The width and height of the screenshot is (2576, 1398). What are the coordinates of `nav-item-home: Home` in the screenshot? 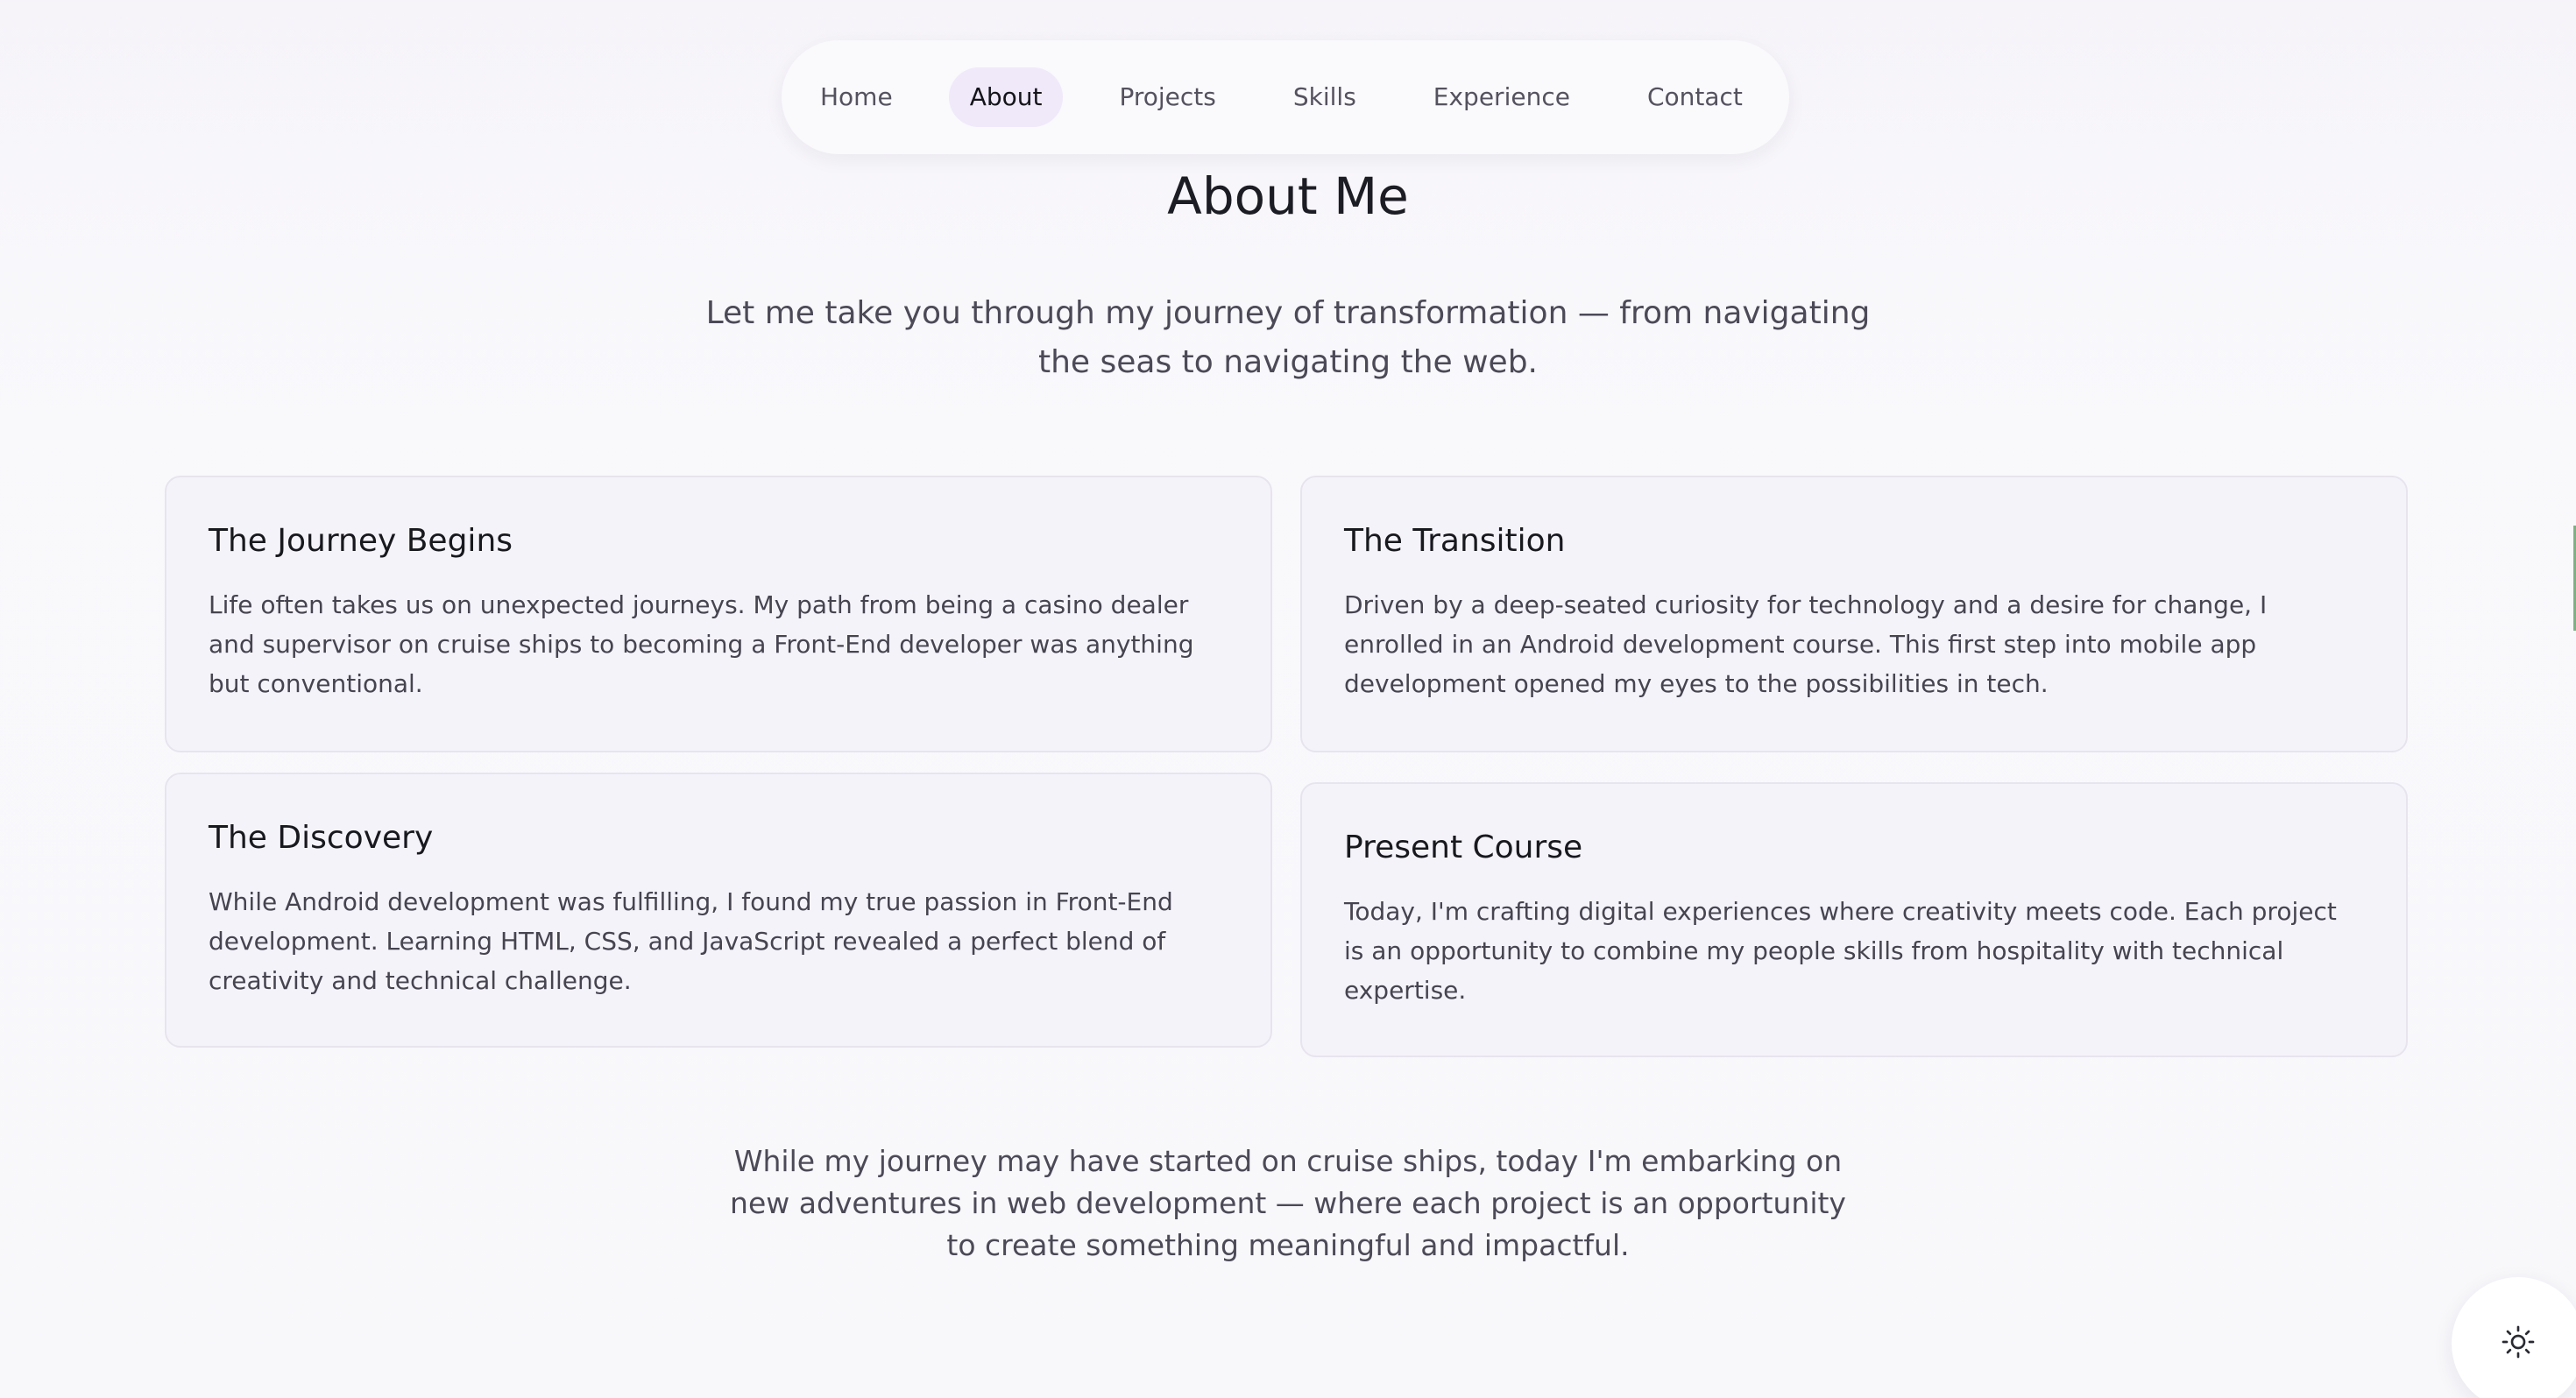 It's located at (856, 97).